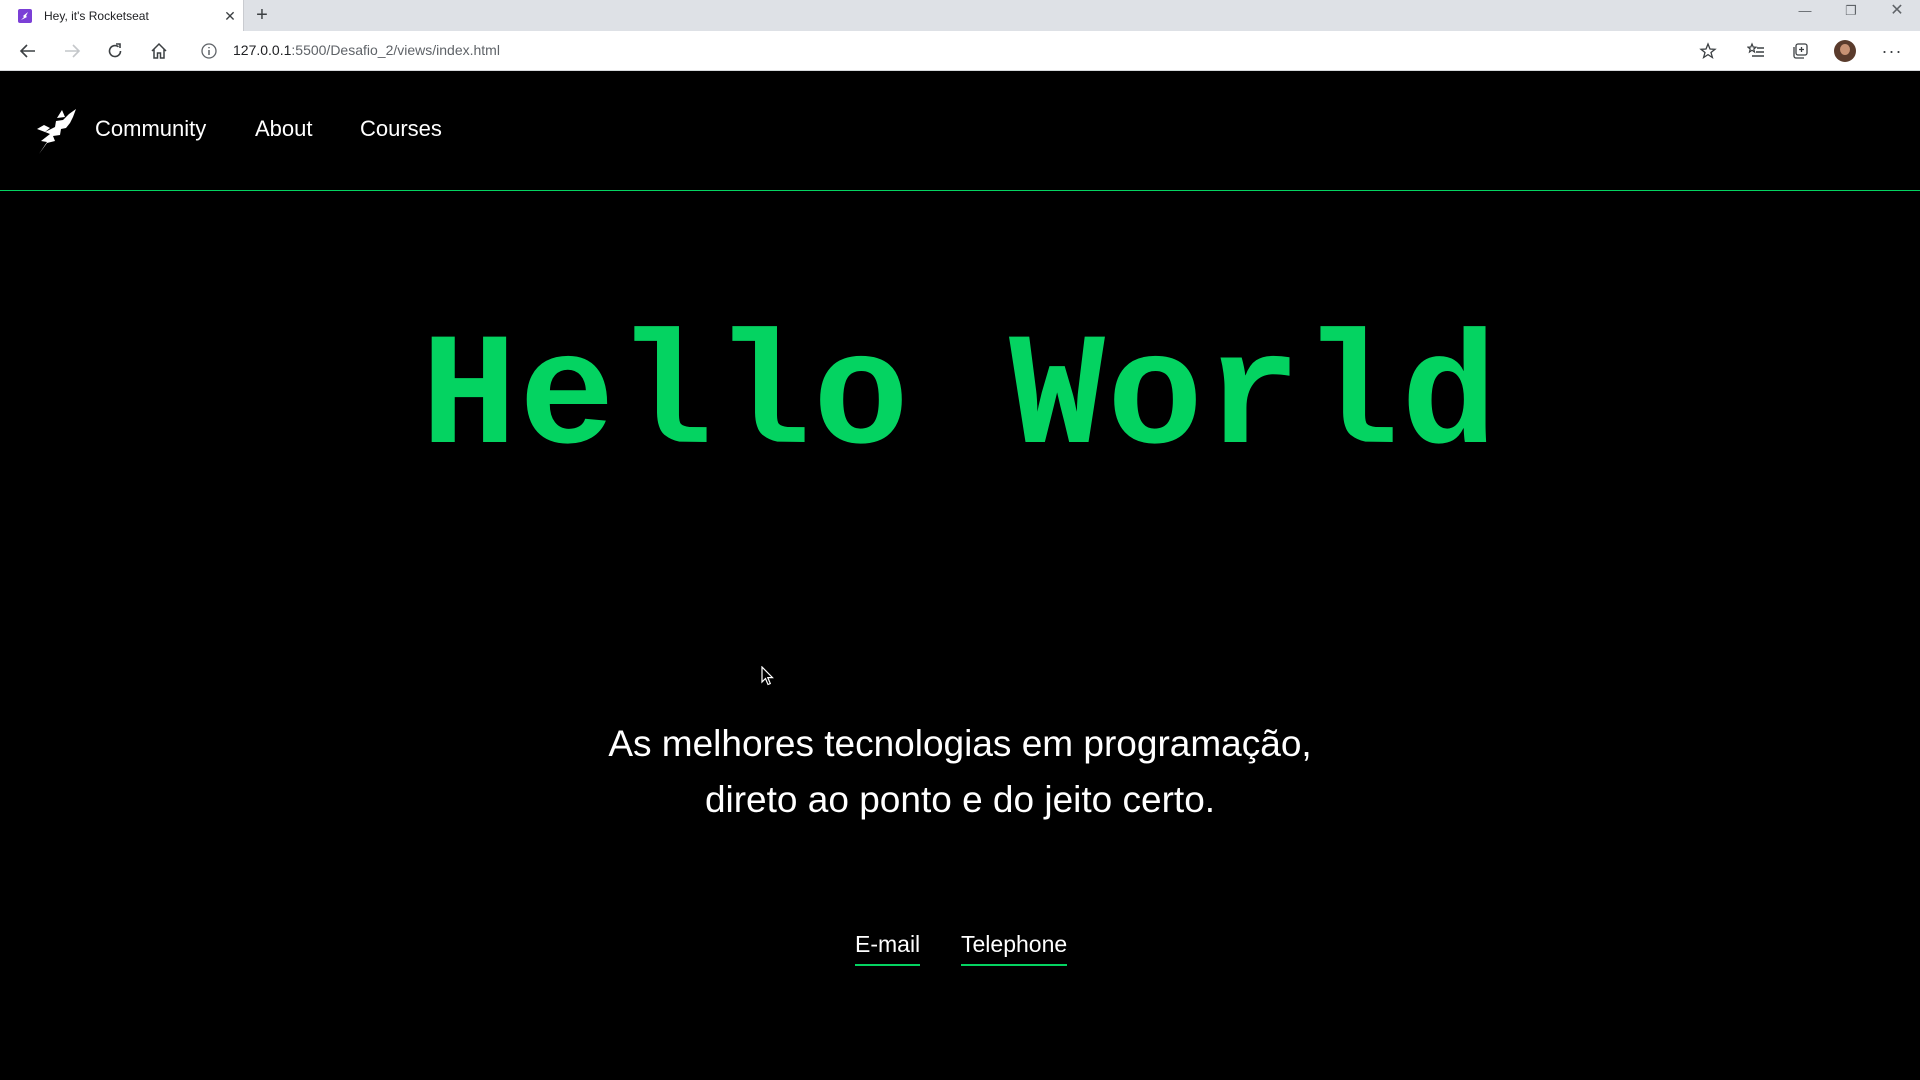 This screenshot has width=1920, height=1080. Describe the element at coordinates (262, 15) in the screenshot. I see `new-tab-button: +` at that location.